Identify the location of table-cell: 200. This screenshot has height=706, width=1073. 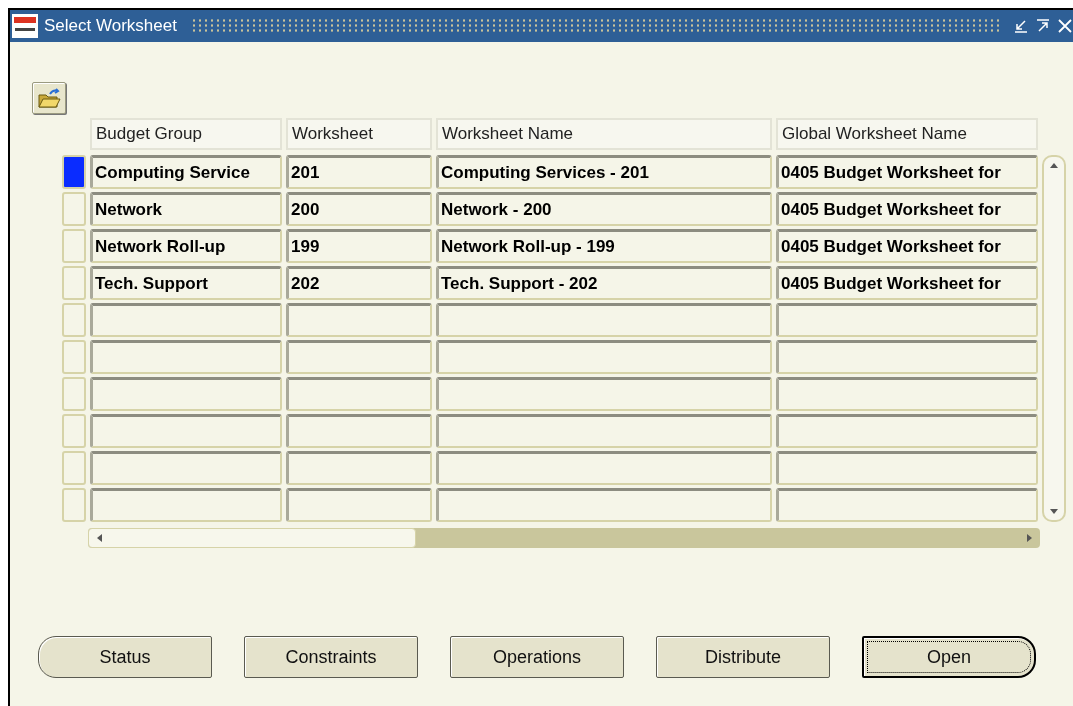
(359, 209).